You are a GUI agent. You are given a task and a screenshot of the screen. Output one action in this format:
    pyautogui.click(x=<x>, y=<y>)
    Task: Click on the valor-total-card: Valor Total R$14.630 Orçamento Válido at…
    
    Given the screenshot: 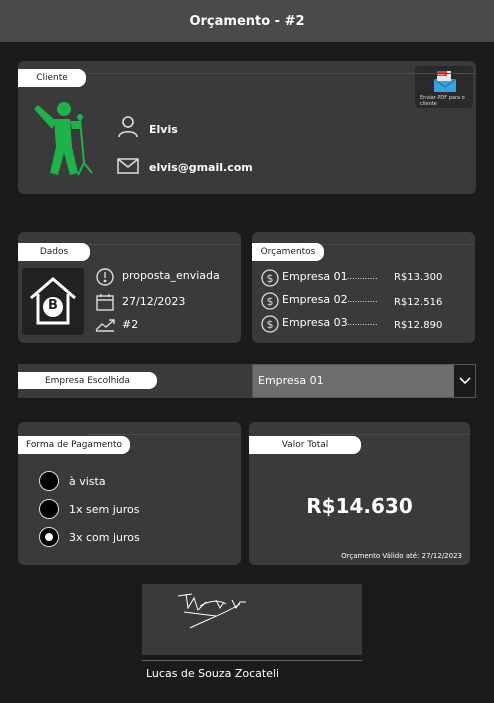 What is the action you would take?
    pyautogui.click(x=359, y=493)
    